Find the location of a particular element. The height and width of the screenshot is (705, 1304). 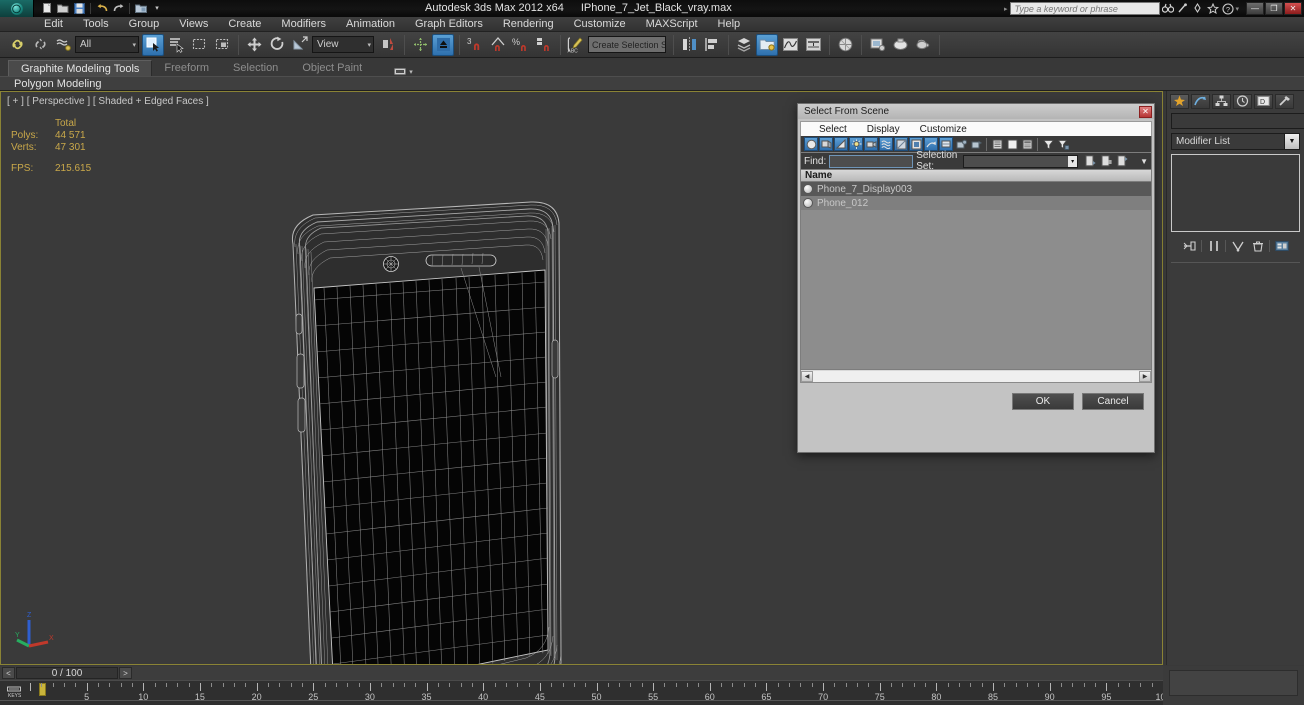

menu-group: Group is located at coordinates (144, 24).